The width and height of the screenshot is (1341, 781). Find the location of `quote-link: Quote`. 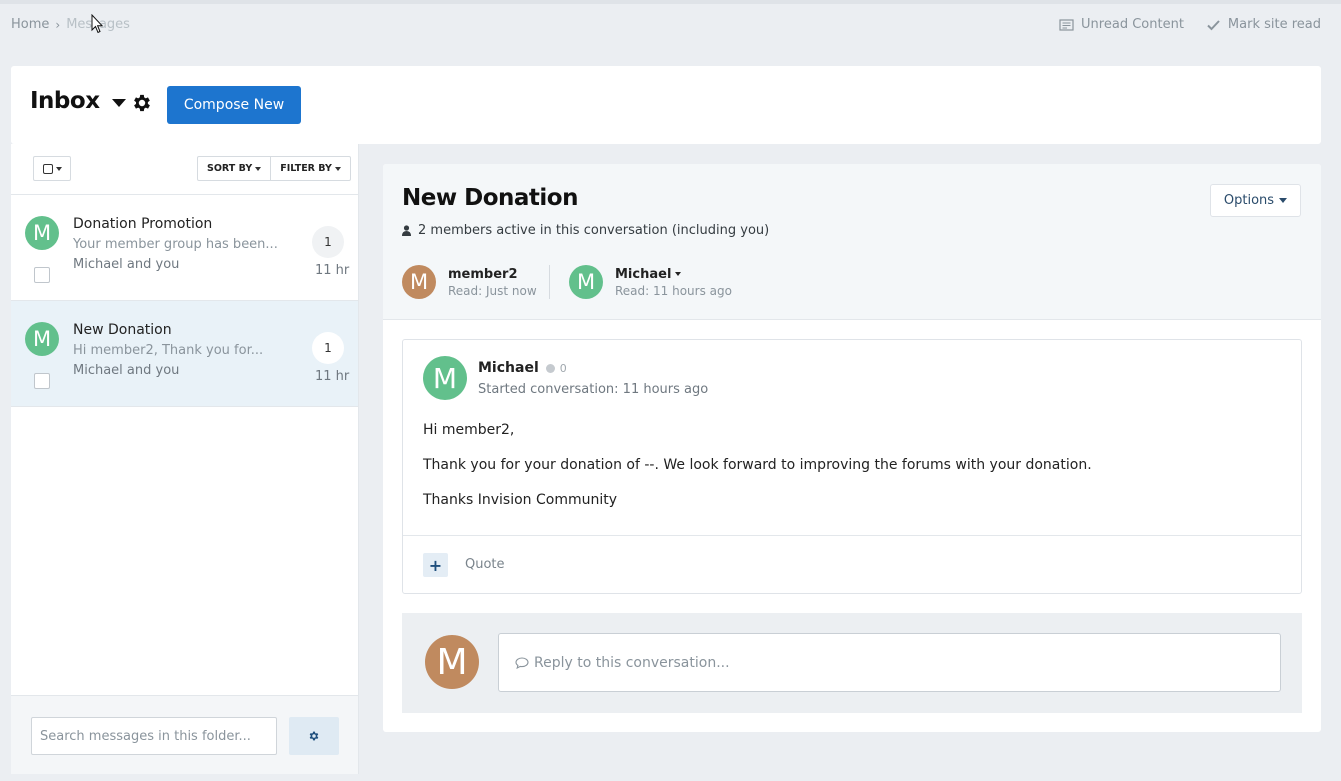

quote-link: Quote is located at coordinates (485, 564).